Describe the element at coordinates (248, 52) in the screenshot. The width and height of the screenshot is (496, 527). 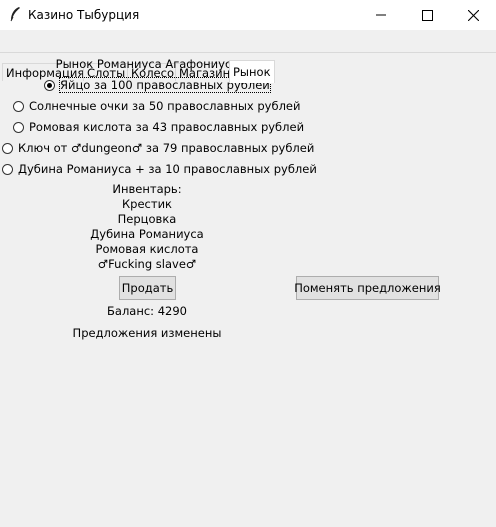
I see `tab-divider` at that location.